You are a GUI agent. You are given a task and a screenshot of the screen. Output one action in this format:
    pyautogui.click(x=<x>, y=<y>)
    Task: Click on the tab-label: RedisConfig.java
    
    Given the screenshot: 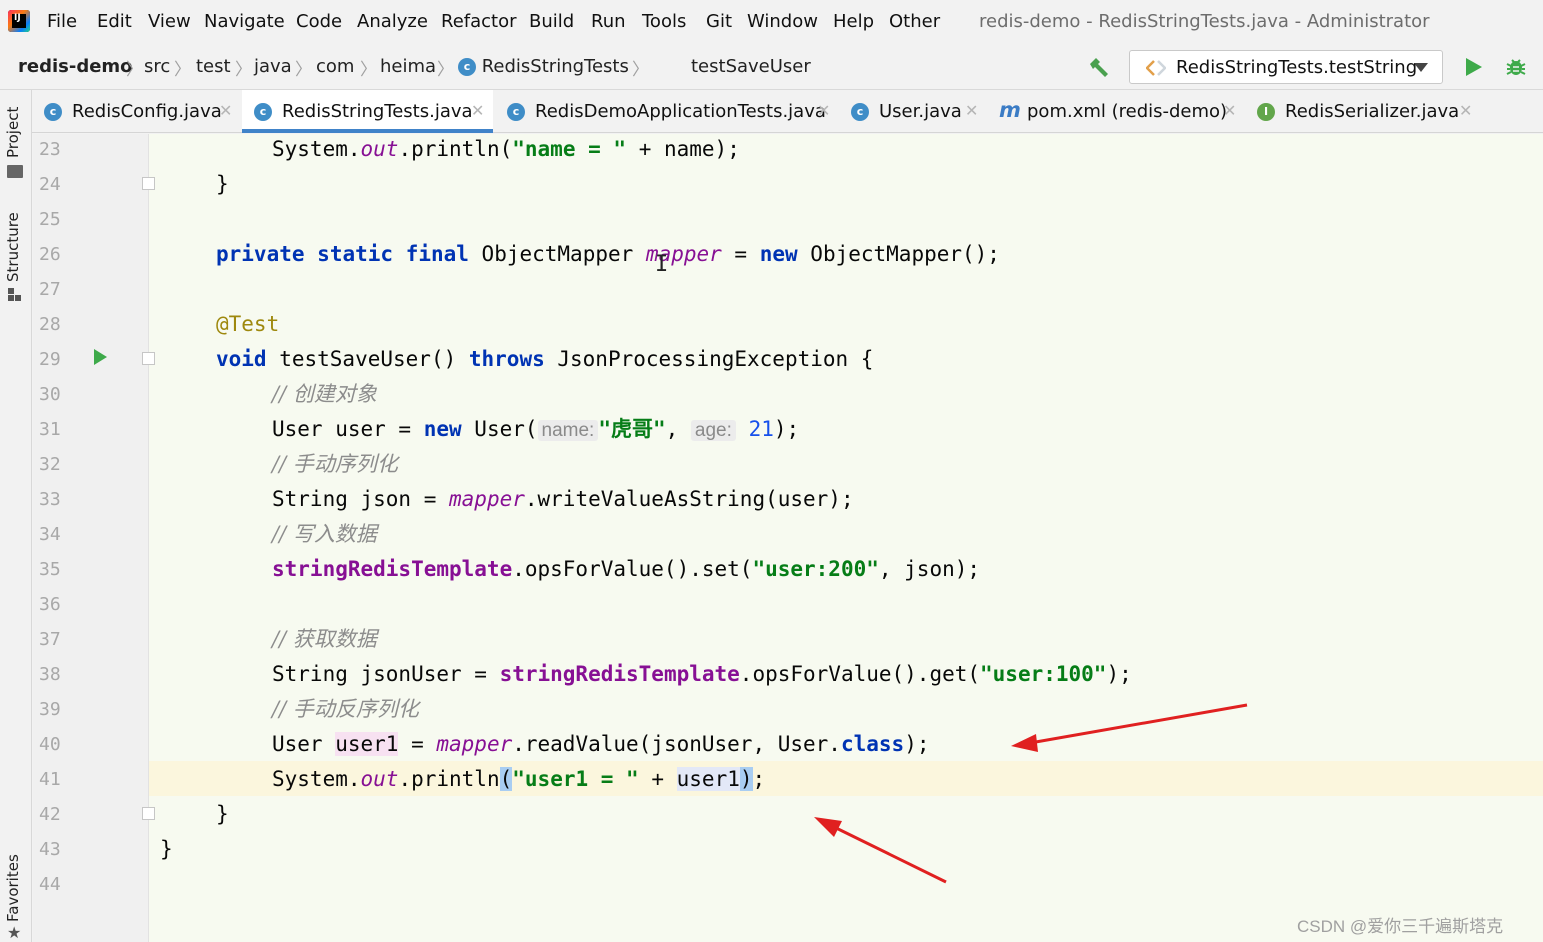 What is the action you would take?
    pyautogui.click(x=147, y=111)
    